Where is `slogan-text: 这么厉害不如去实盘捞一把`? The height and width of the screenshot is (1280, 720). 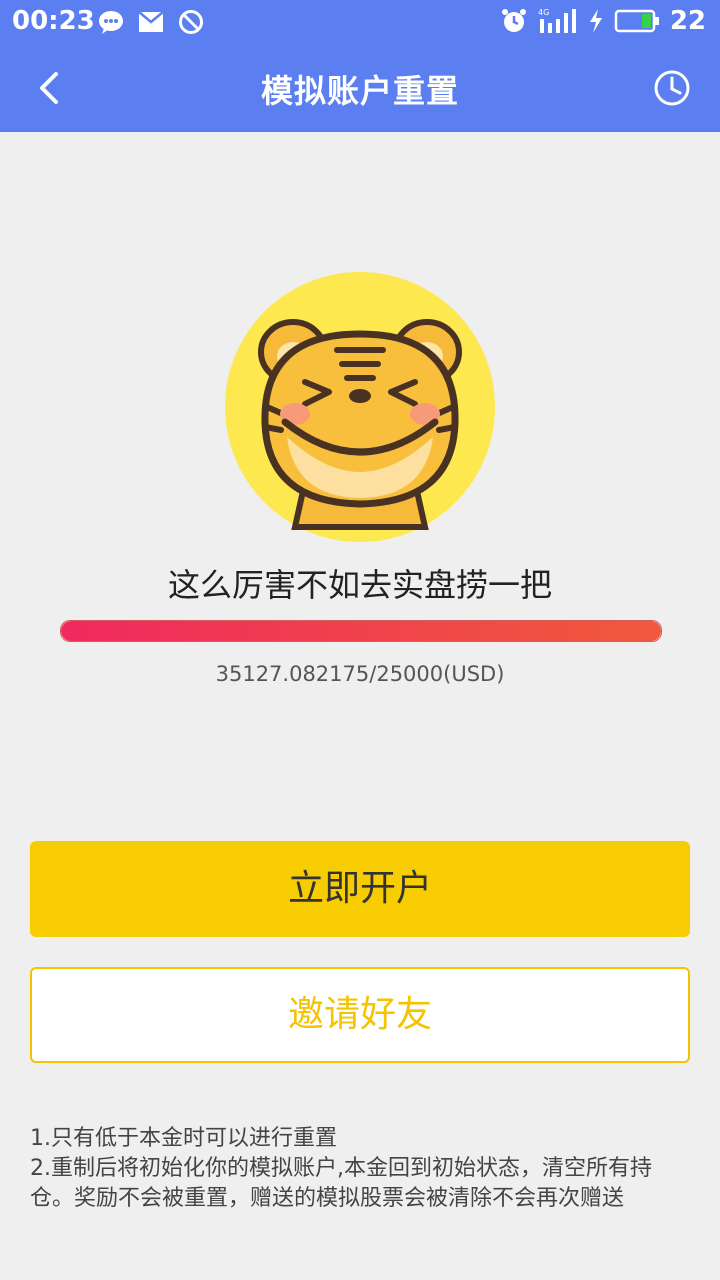 slogan-text: 这么厉害不如去实盘捞一把 is located at coordinates (359, 585).